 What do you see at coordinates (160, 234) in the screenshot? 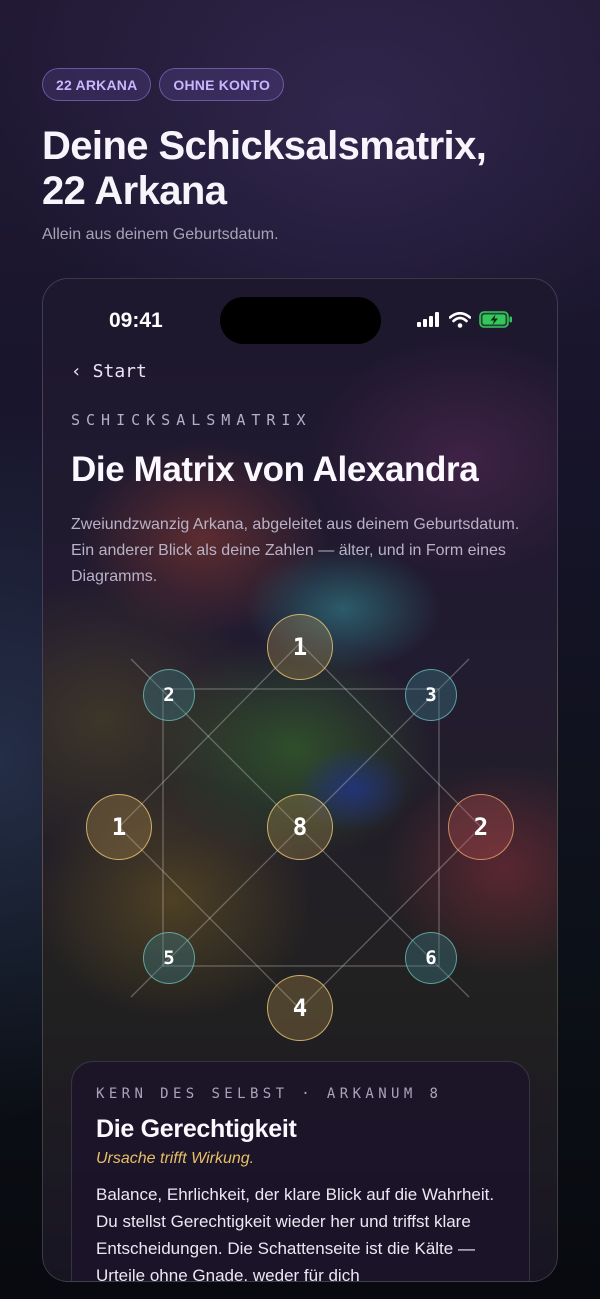
I see `page-subline: Allein aus deinem Geburtsdatum.` at bounding box center [160, 234].